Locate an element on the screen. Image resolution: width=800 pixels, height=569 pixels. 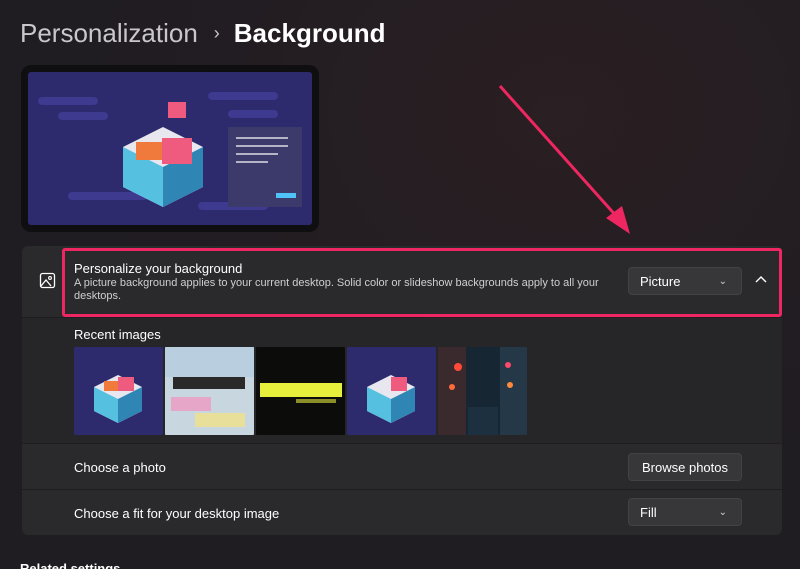
related-settings-heading: Related settings is located at coordinates (70, 565).